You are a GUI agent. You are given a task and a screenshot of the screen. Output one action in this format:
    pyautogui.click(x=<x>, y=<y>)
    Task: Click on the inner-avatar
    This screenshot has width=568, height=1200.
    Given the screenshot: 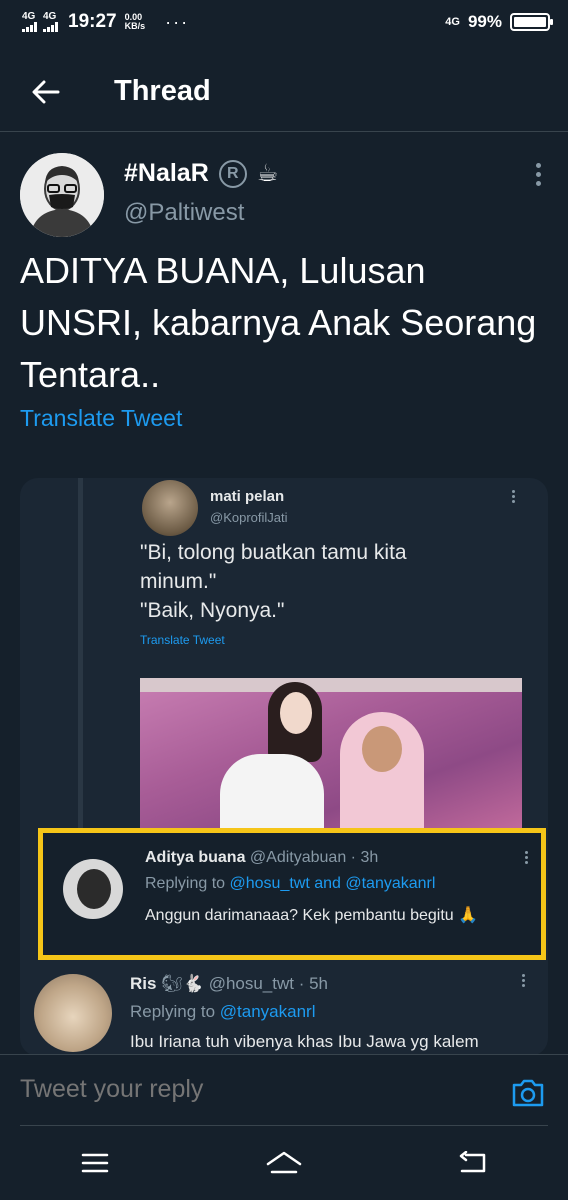 What is the action you would take?
    pyautogui.click(x=170, y=508)
    